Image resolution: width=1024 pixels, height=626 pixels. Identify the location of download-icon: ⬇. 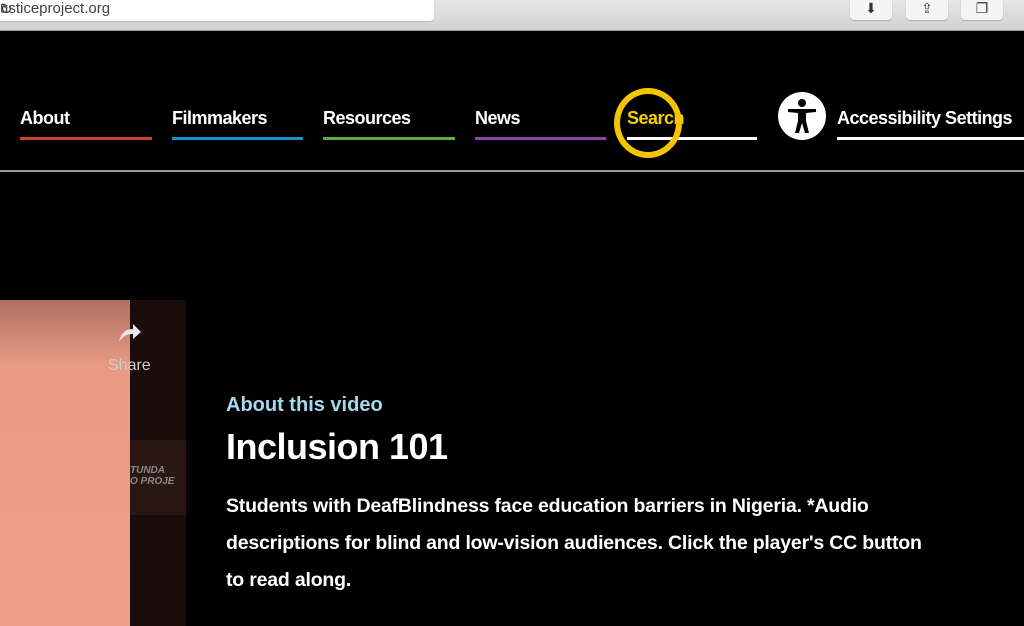
(871, 8).